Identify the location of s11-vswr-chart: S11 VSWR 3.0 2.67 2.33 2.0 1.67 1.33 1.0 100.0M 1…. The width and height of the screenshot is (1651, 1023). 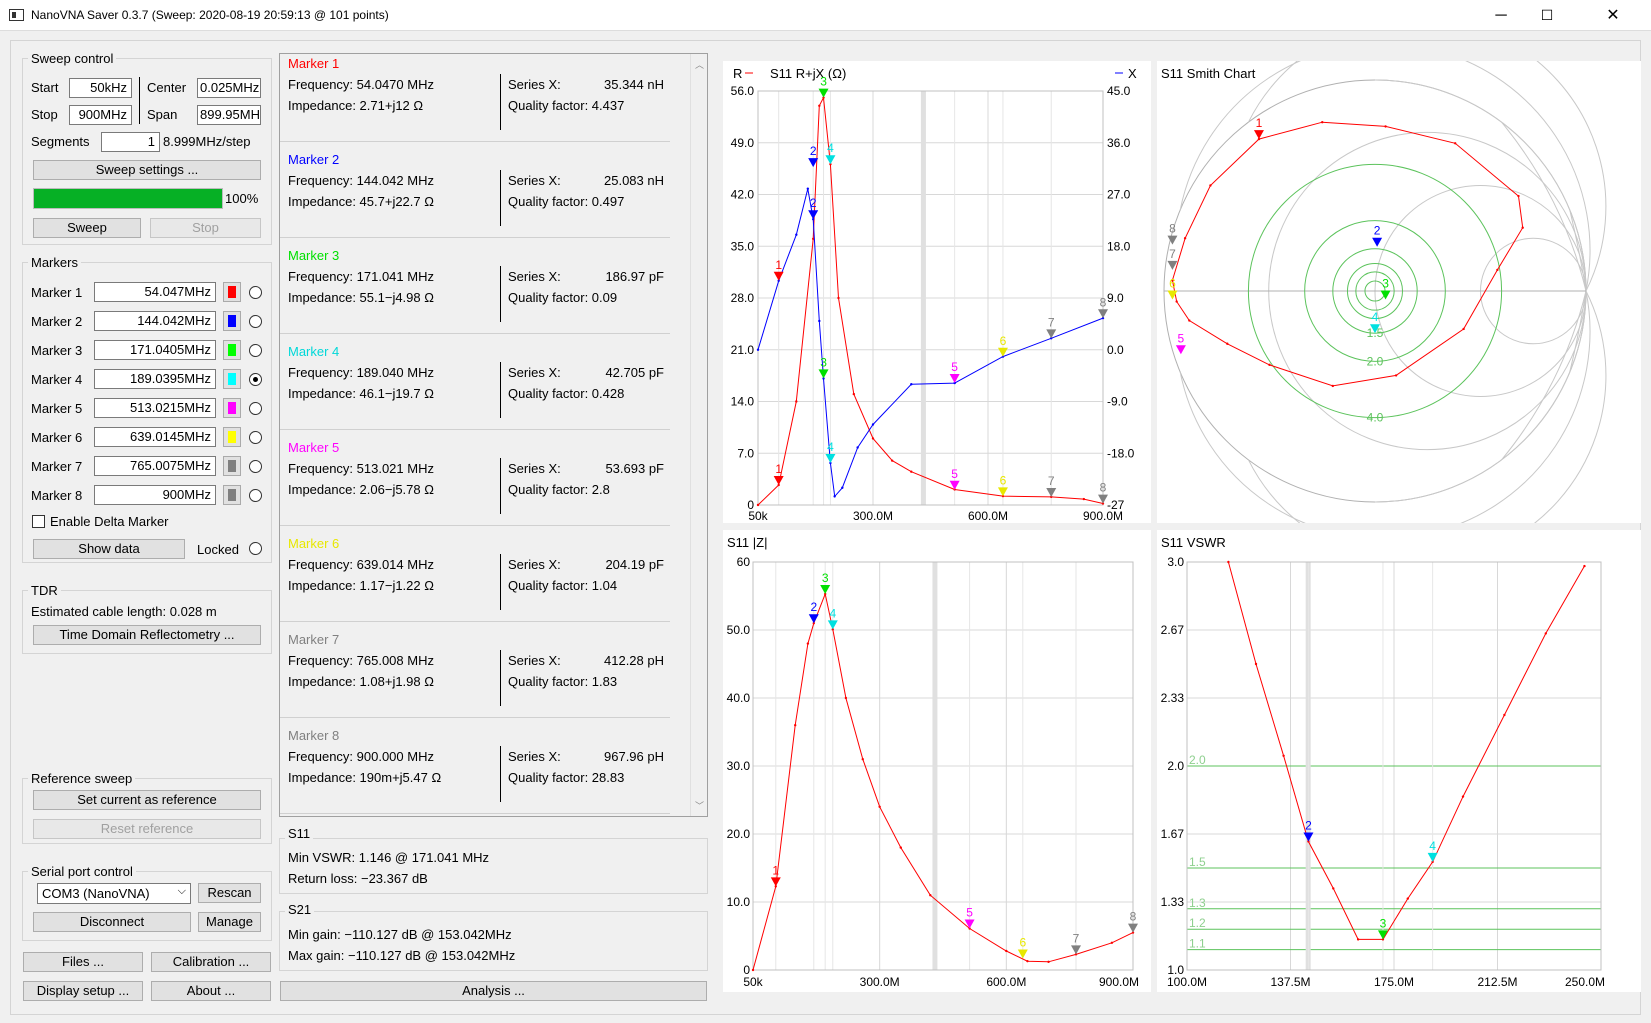
(1399, 761).